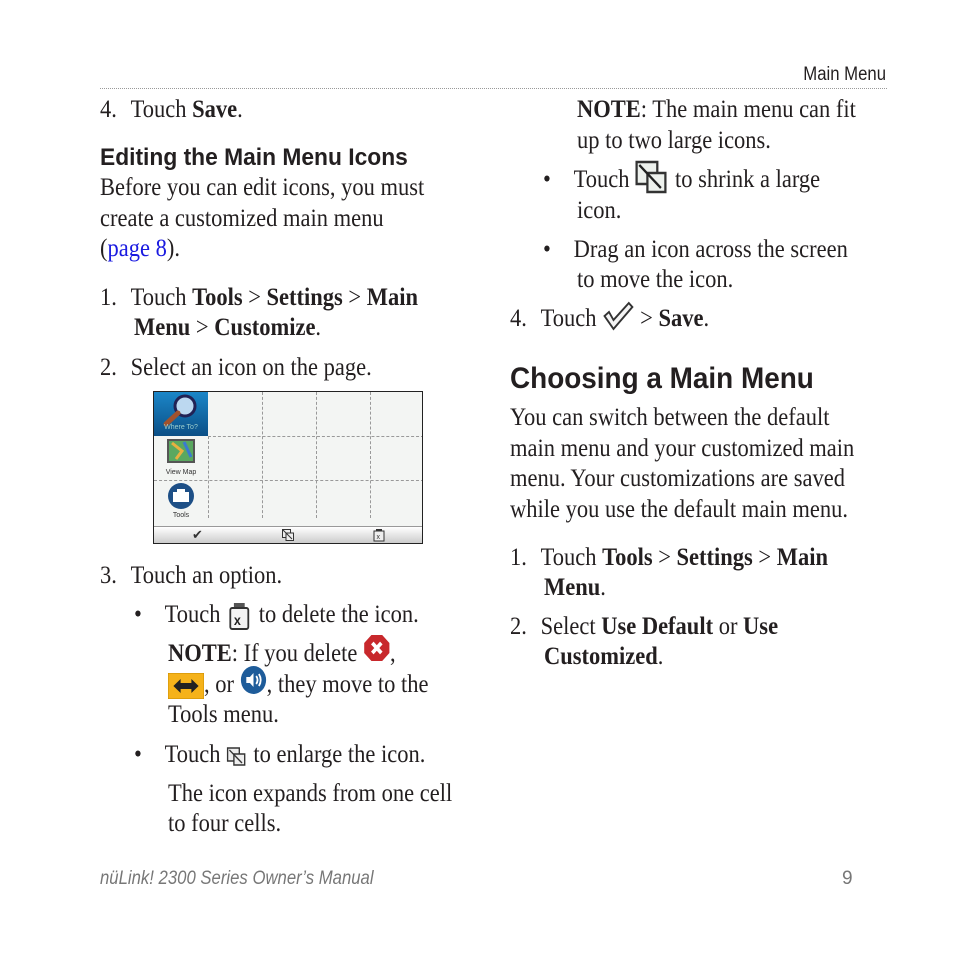  I want to click on text: to shrink a large, so click(745, 179).